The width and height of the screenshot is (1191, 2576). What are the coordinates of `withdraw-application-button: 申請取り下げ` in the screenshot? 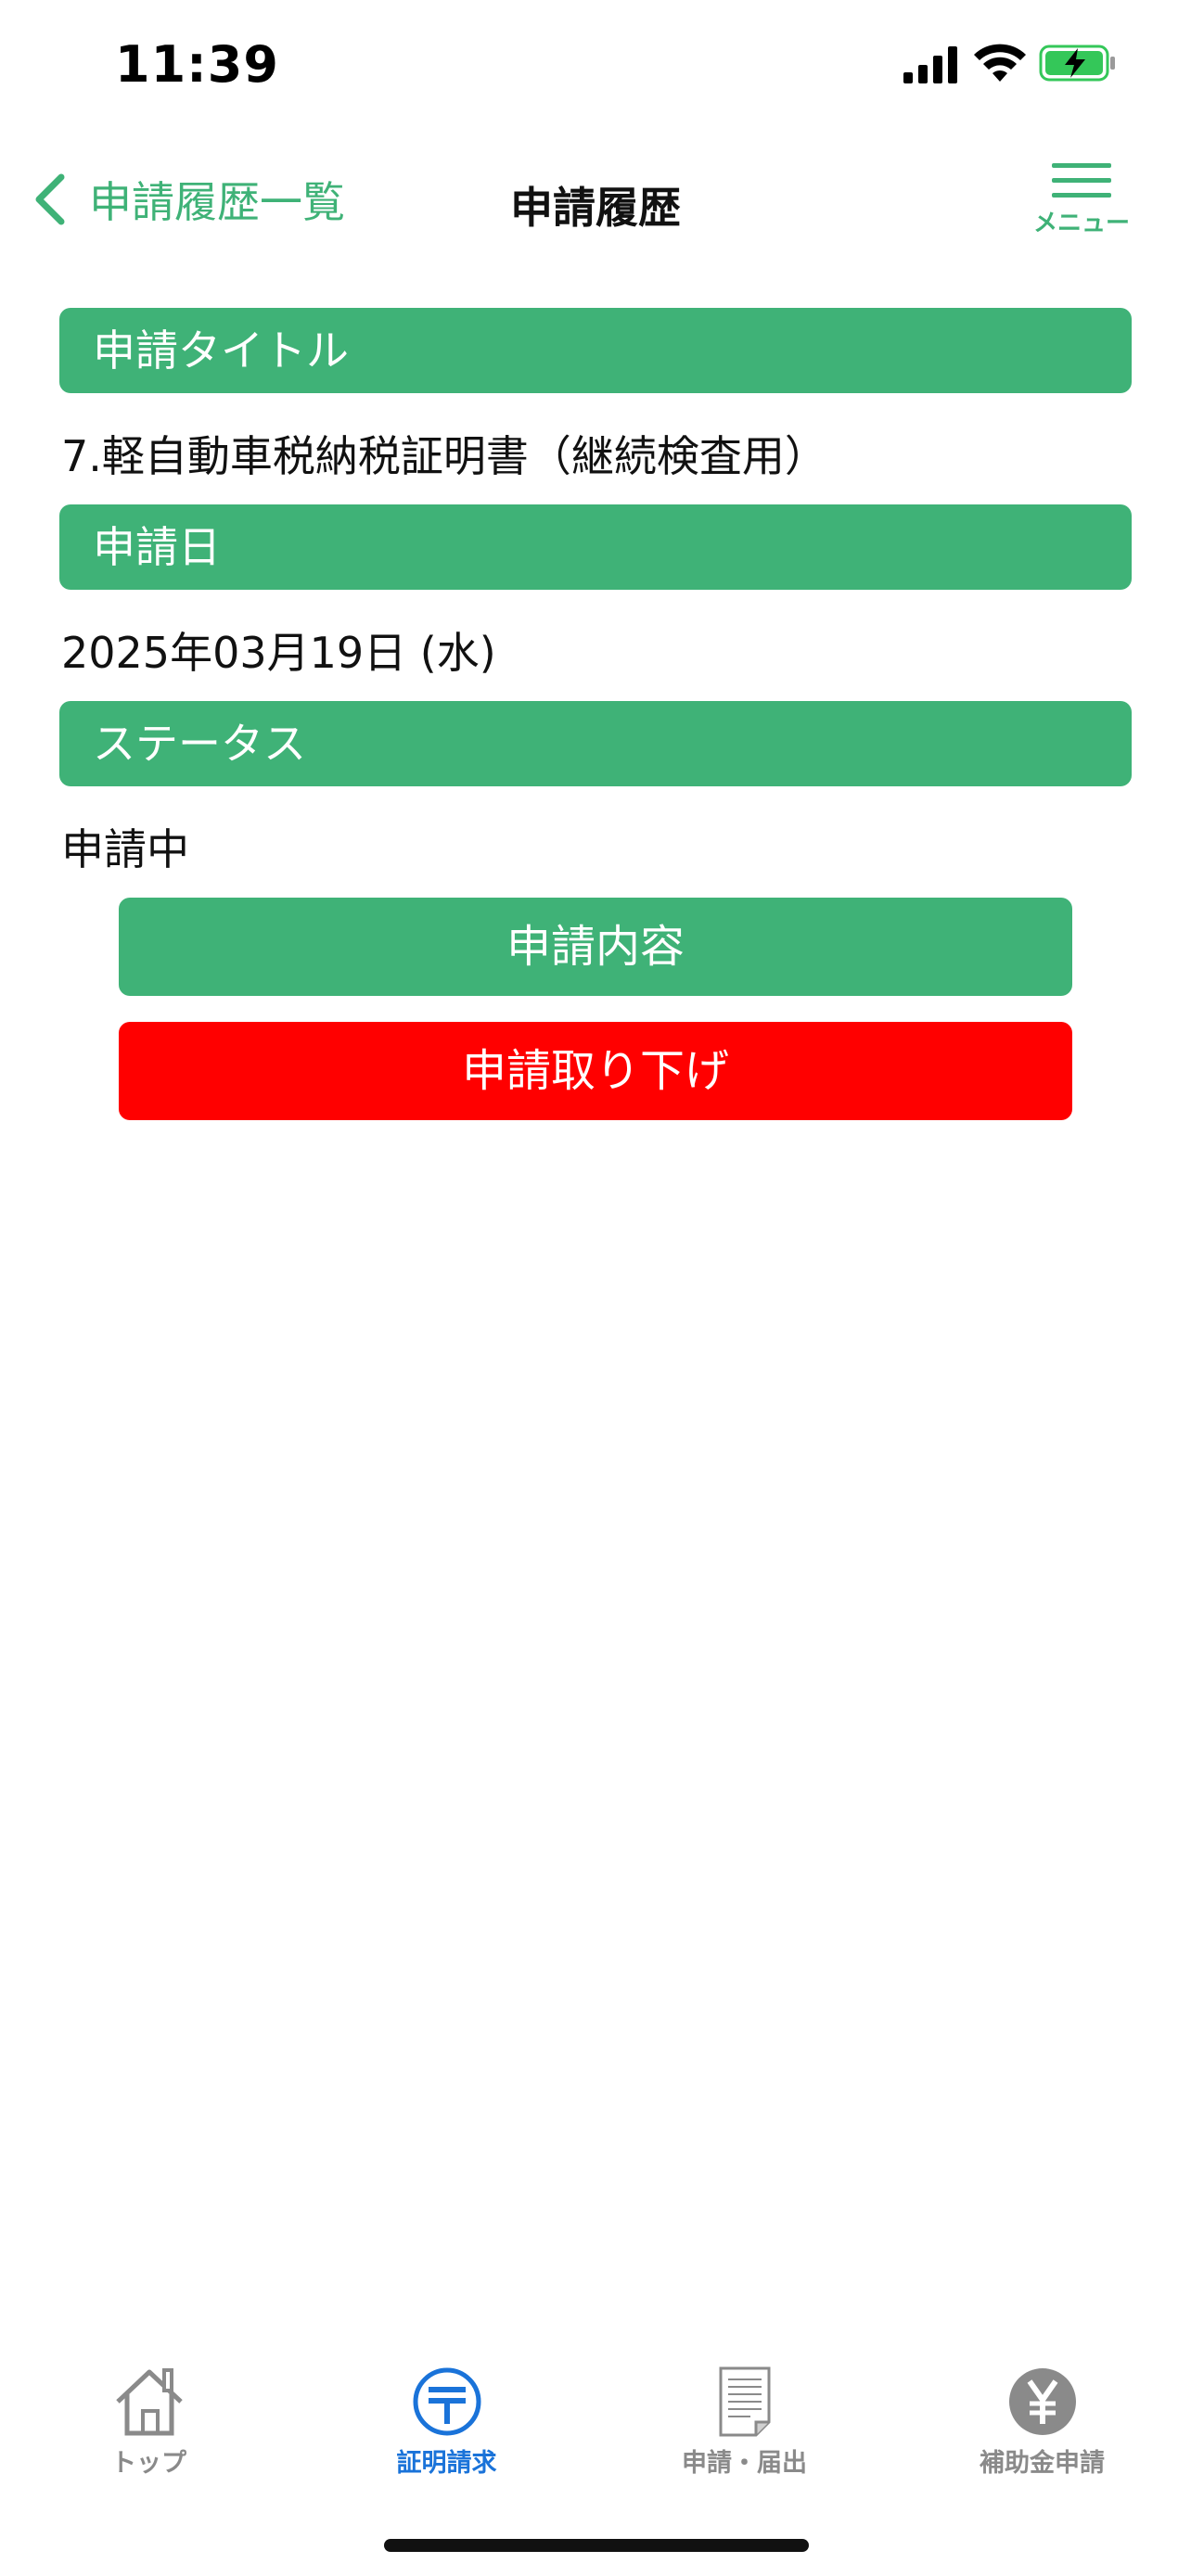 It's located at (595, 1071).